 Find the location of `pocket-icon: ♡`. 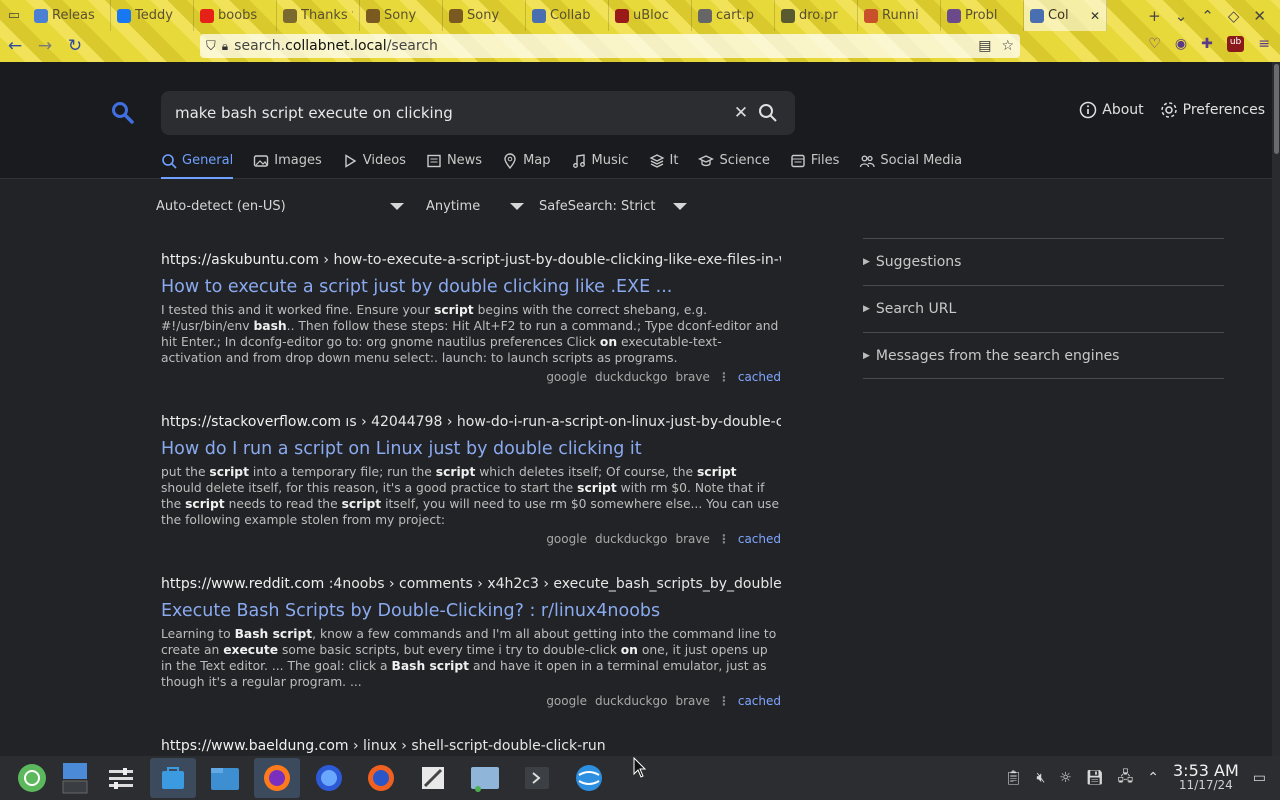

pocket-icon: ♡ is located at coordinates (1154, 44).